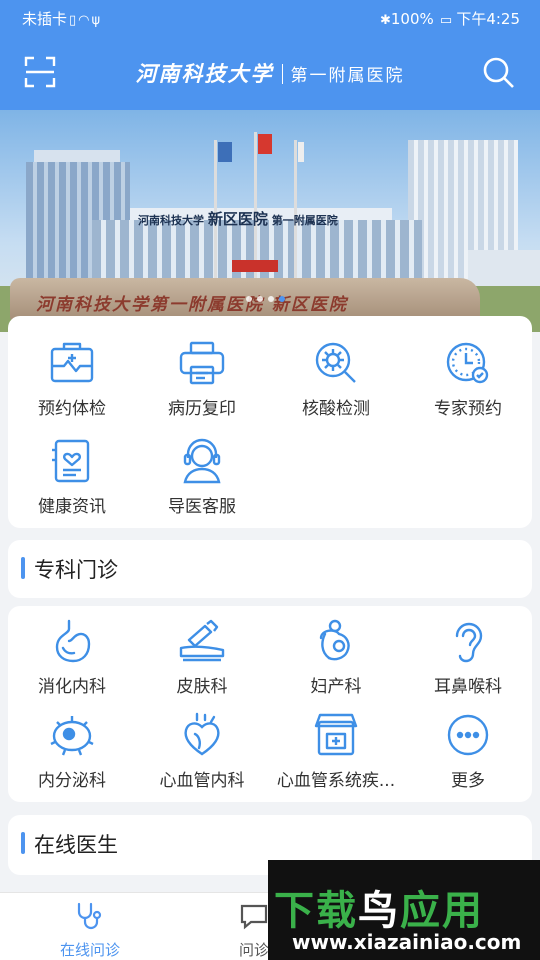  Describe the element at coordinates (379, 911) in the screenshot. I see `watermark-brand-part2: 鸟` at that location.